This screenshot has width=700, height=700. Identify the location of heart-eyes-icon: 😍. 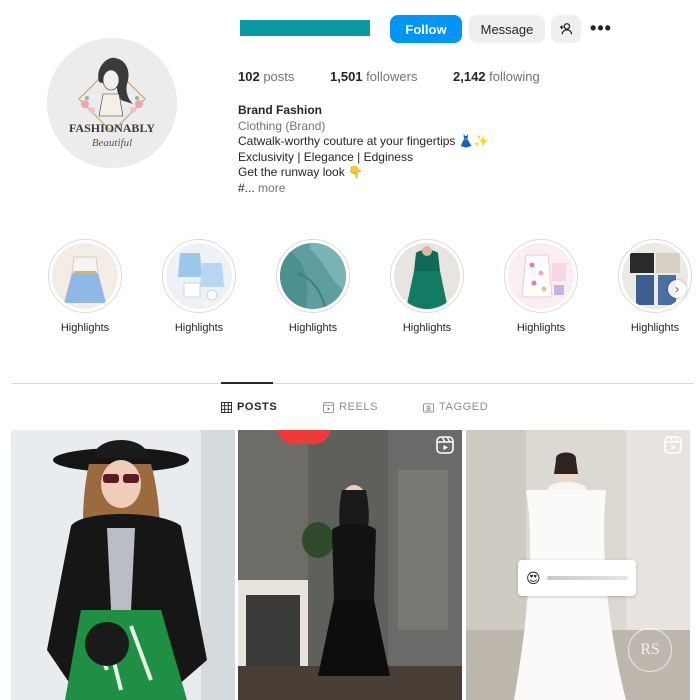
(533, 577).